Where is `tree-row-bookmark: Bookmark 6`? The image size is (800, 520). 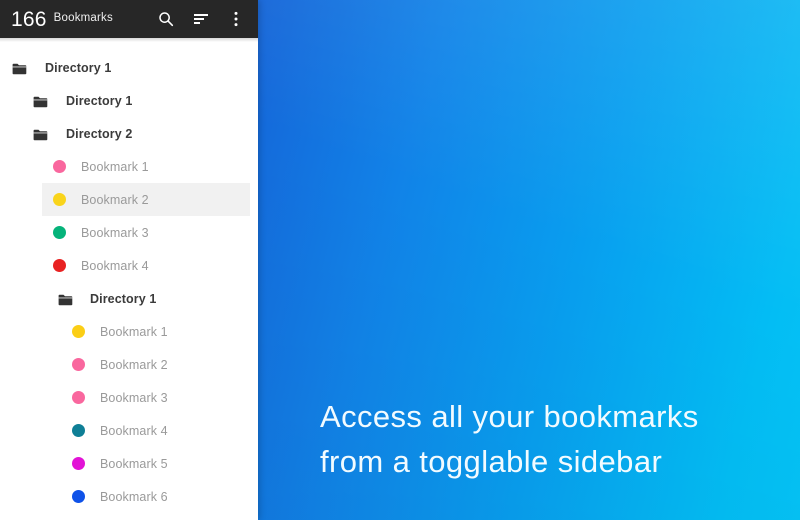
tree-row-bookmark: Bookmark 6 is located at coordinates (129, 496).